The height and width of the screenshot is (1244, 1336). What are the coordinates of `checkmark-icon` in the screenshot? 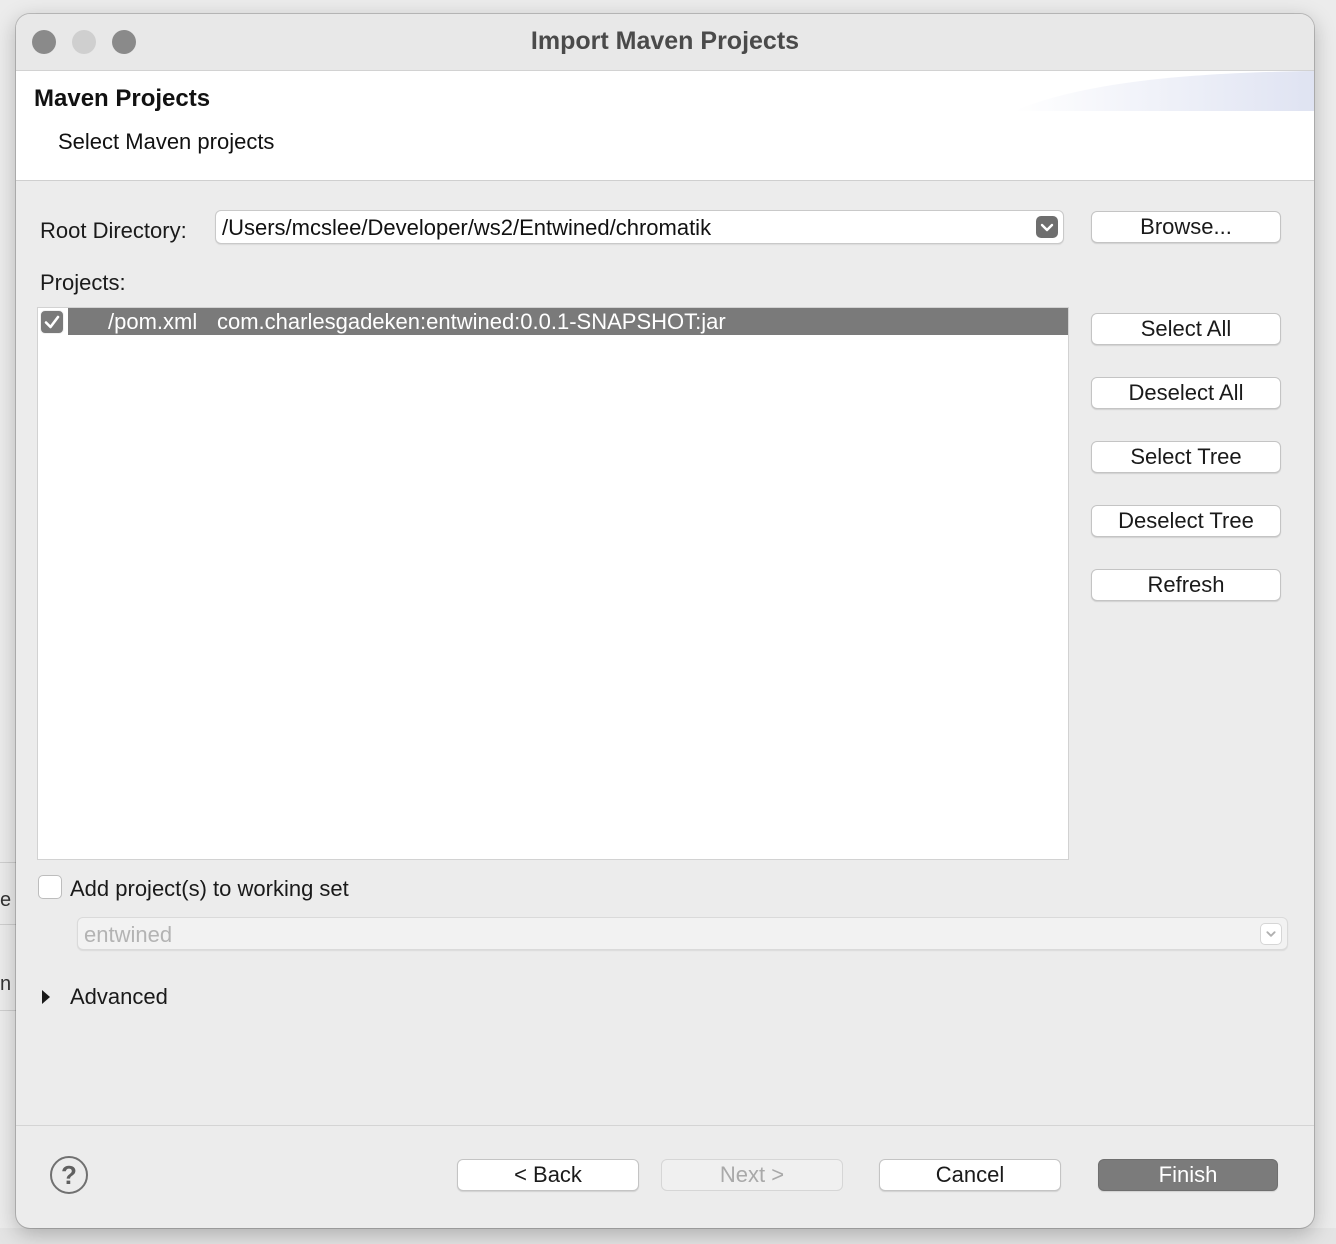 It's located at (52, 322).